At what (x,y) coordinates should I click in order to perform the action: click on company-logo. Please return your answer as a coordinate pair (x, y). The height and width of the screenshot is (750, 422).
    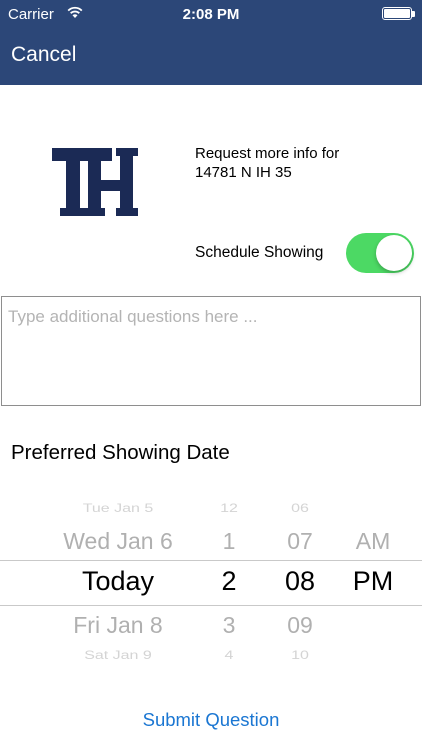
    Looking at the image, I should click on (95, 182).